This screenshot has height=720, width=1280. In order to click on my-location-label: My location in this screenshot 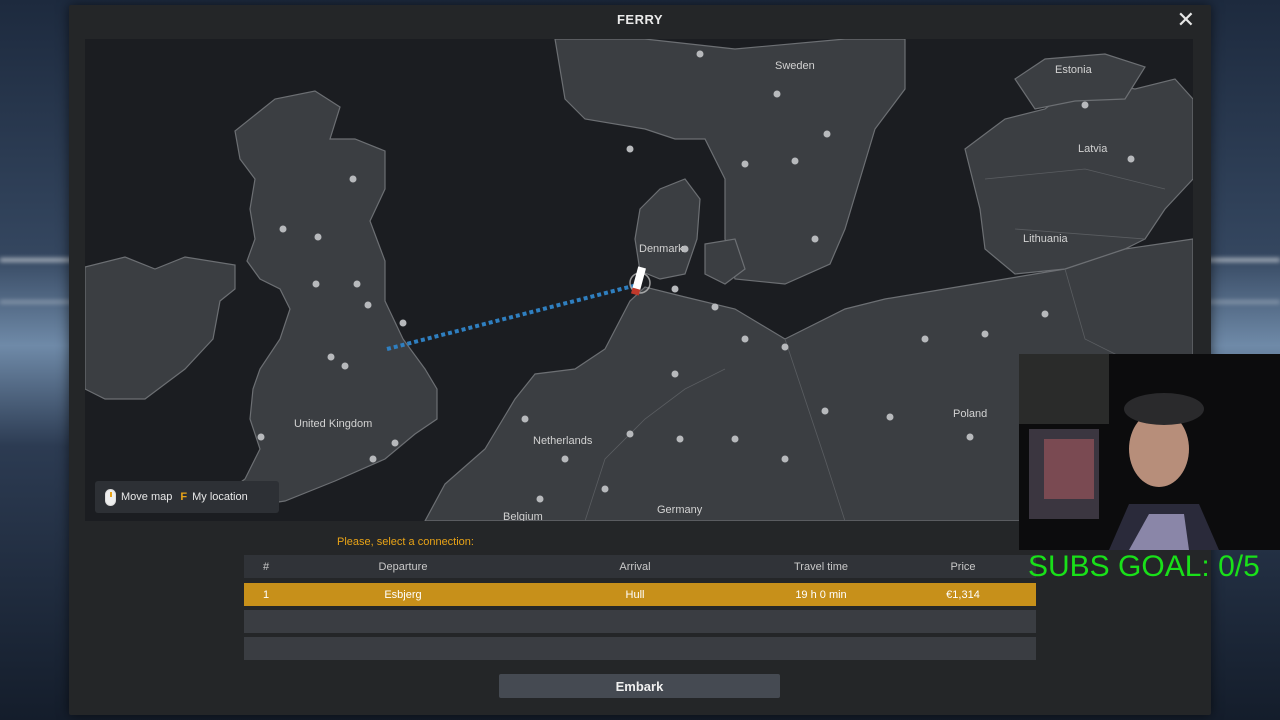, I will do `click(220, 497)`.